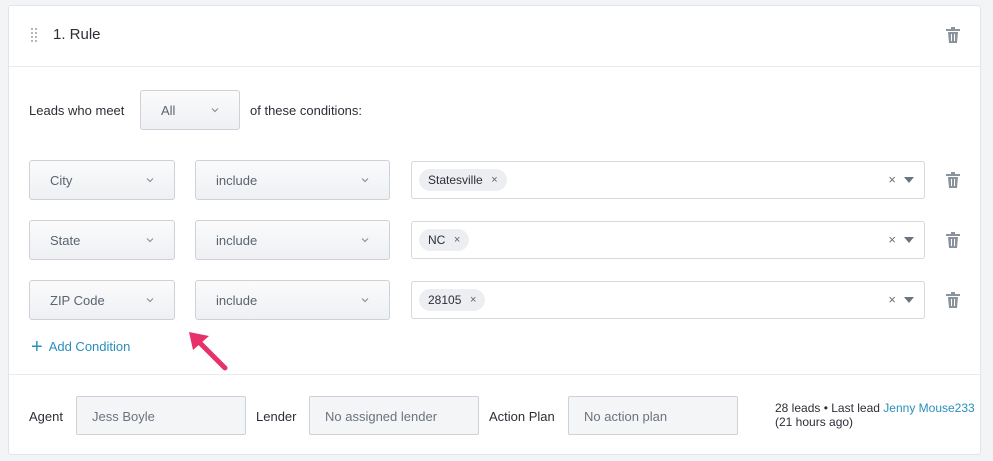  I want to click on condition-field-select: City, so click(102, 180).